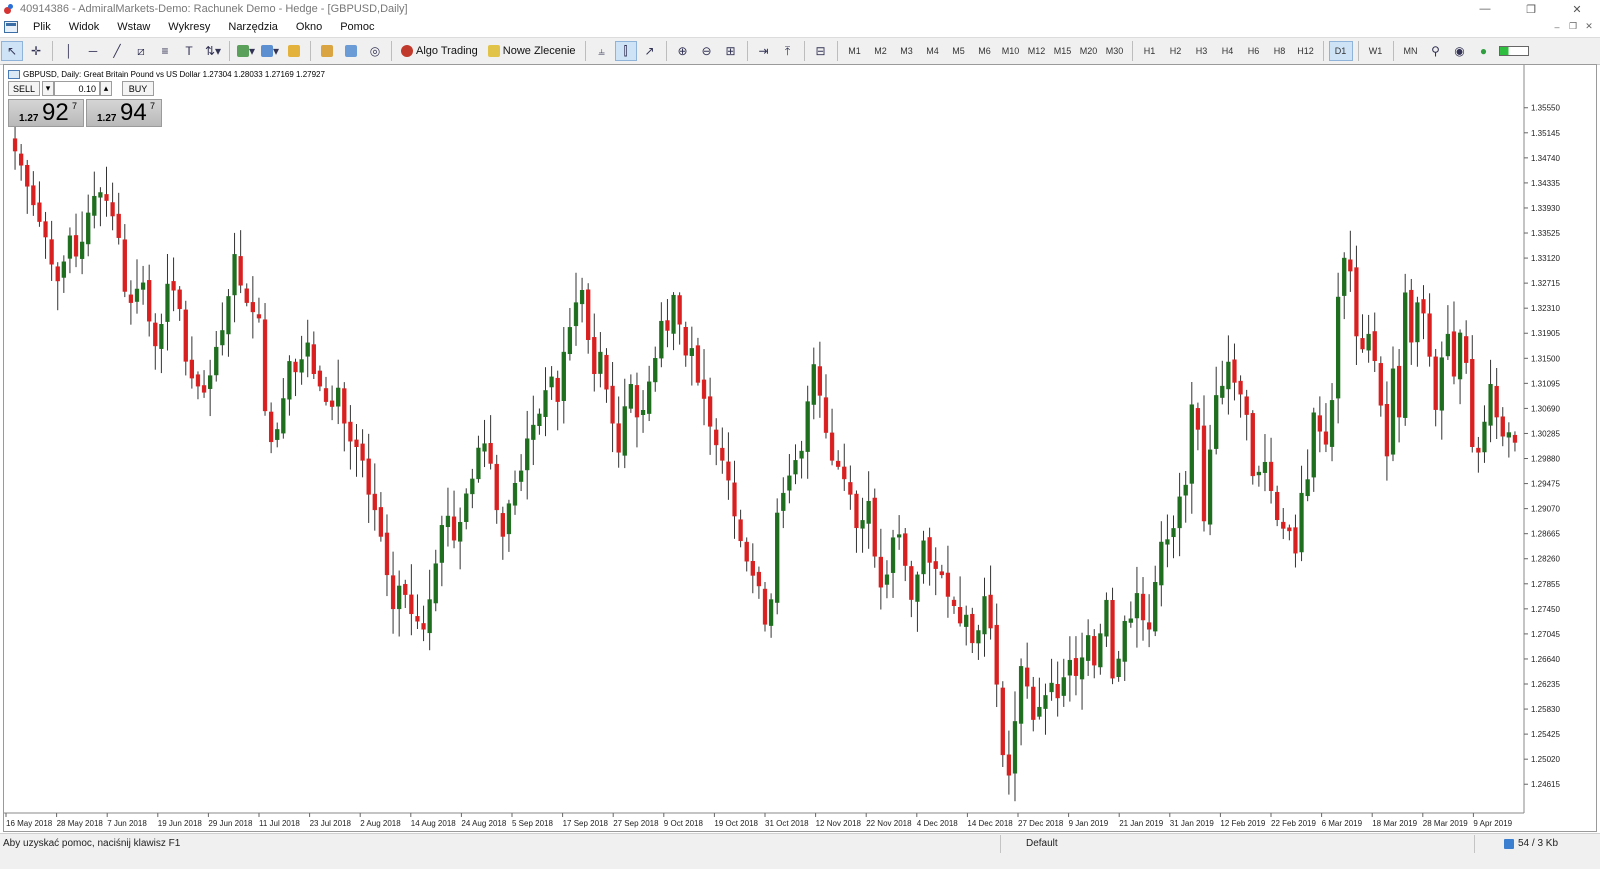 Image resolution: width=1600 pixels, height=869 pixels. Describe the element at coordinates (253, 27) in the screenshot. I see `menu-tools: Narzędzia` at that location.